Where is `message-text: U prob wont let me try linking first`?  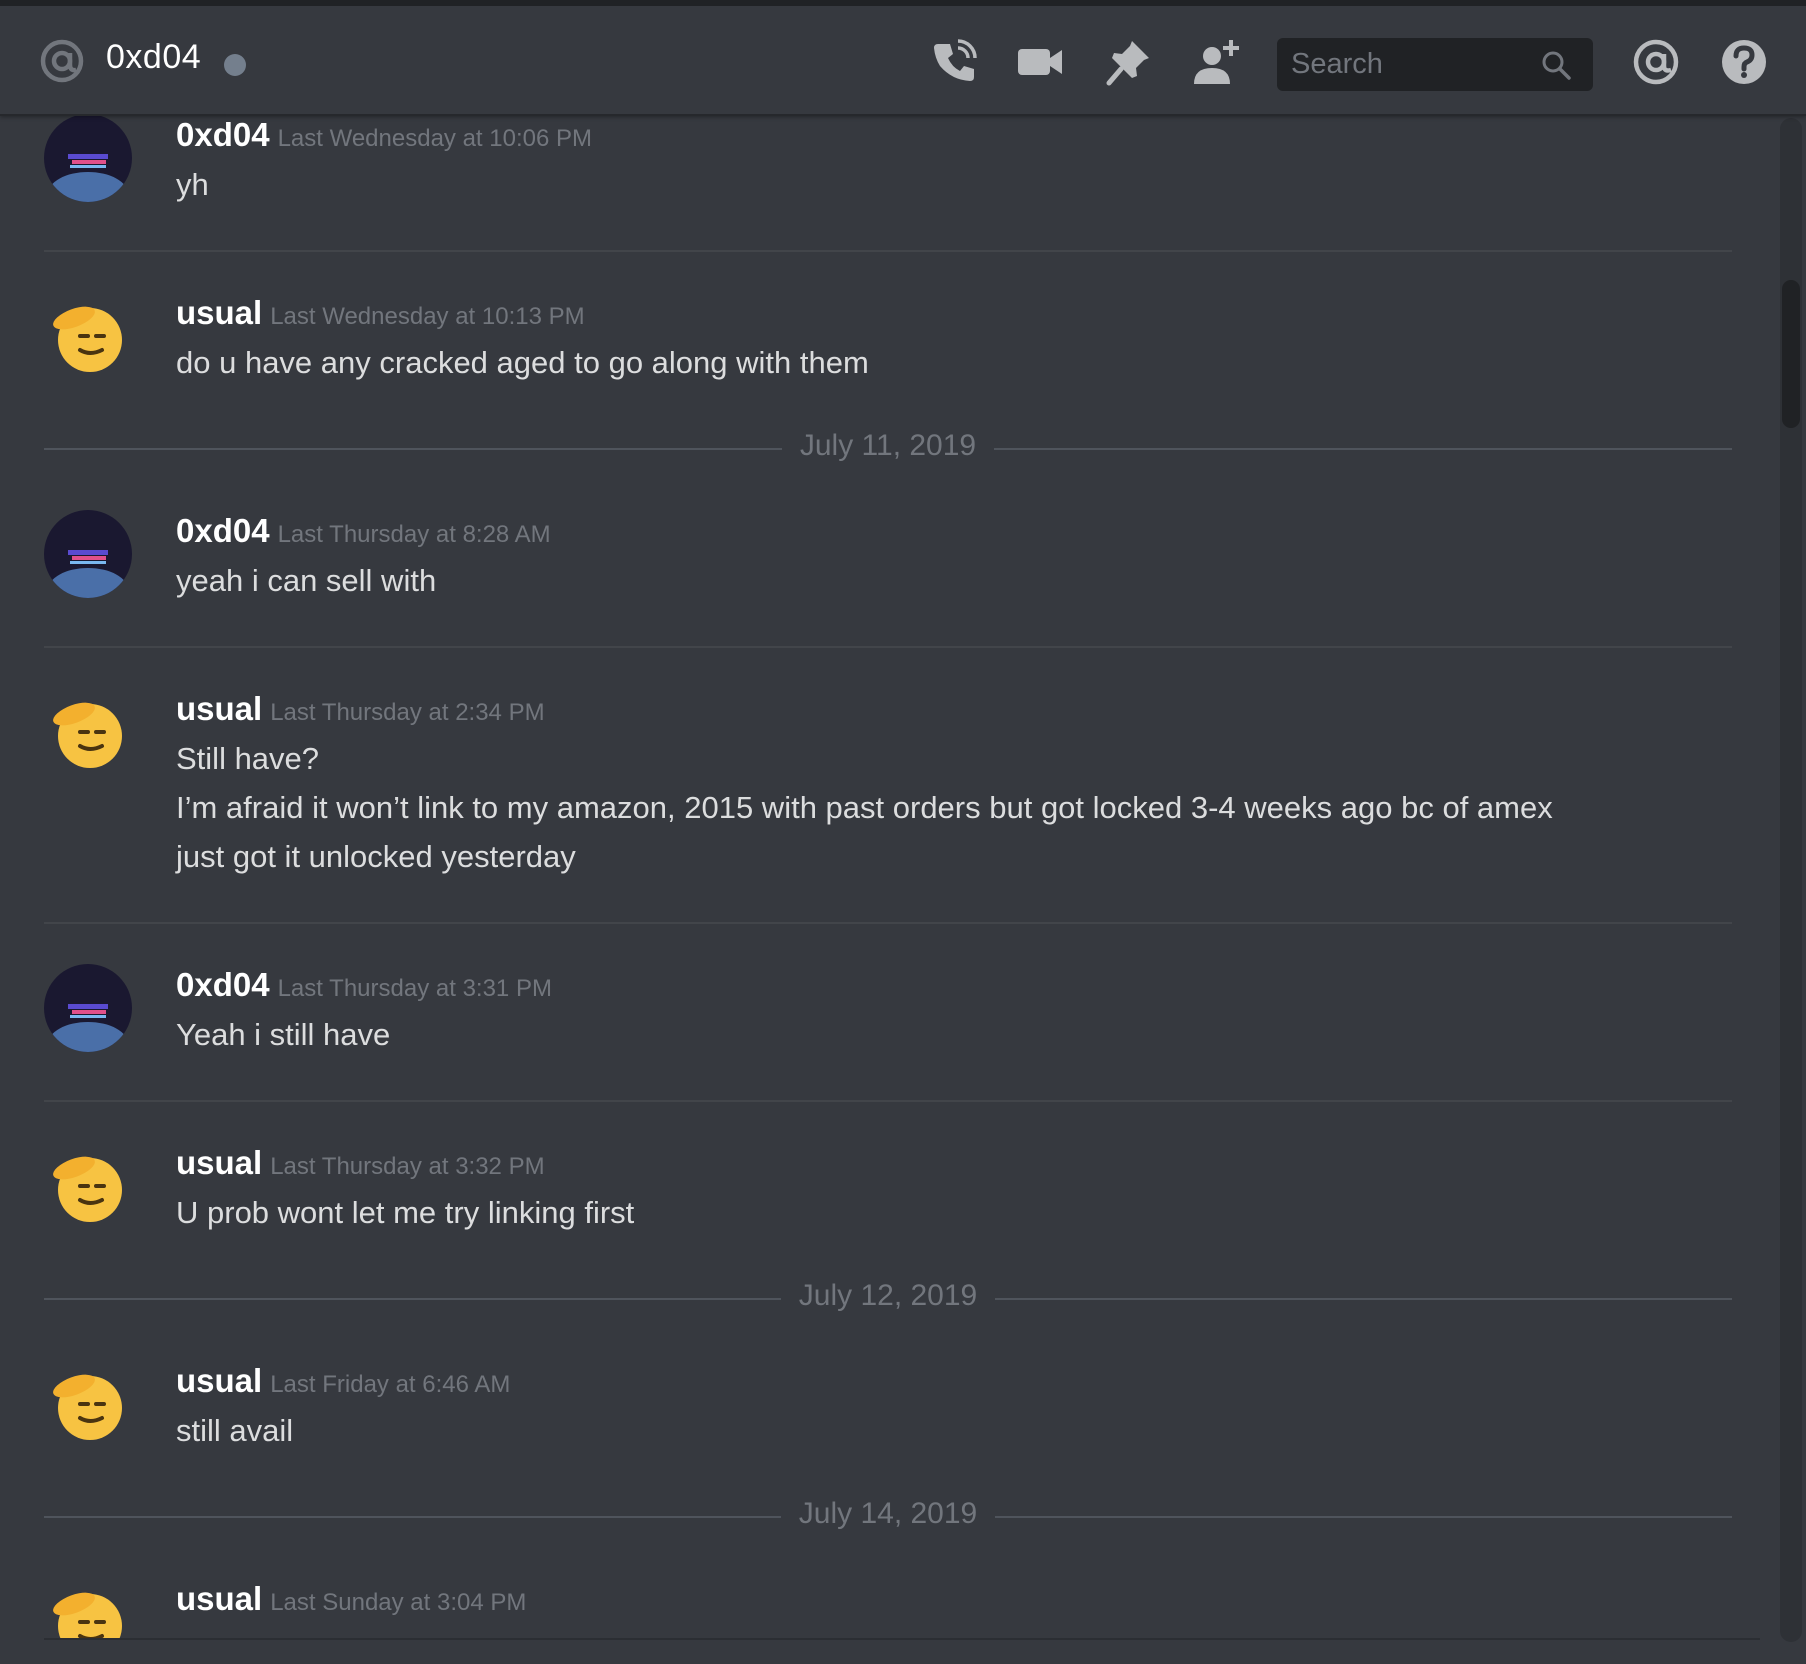
message-text: U prob wont let me try linking first is located at coordinates (405, 1212).